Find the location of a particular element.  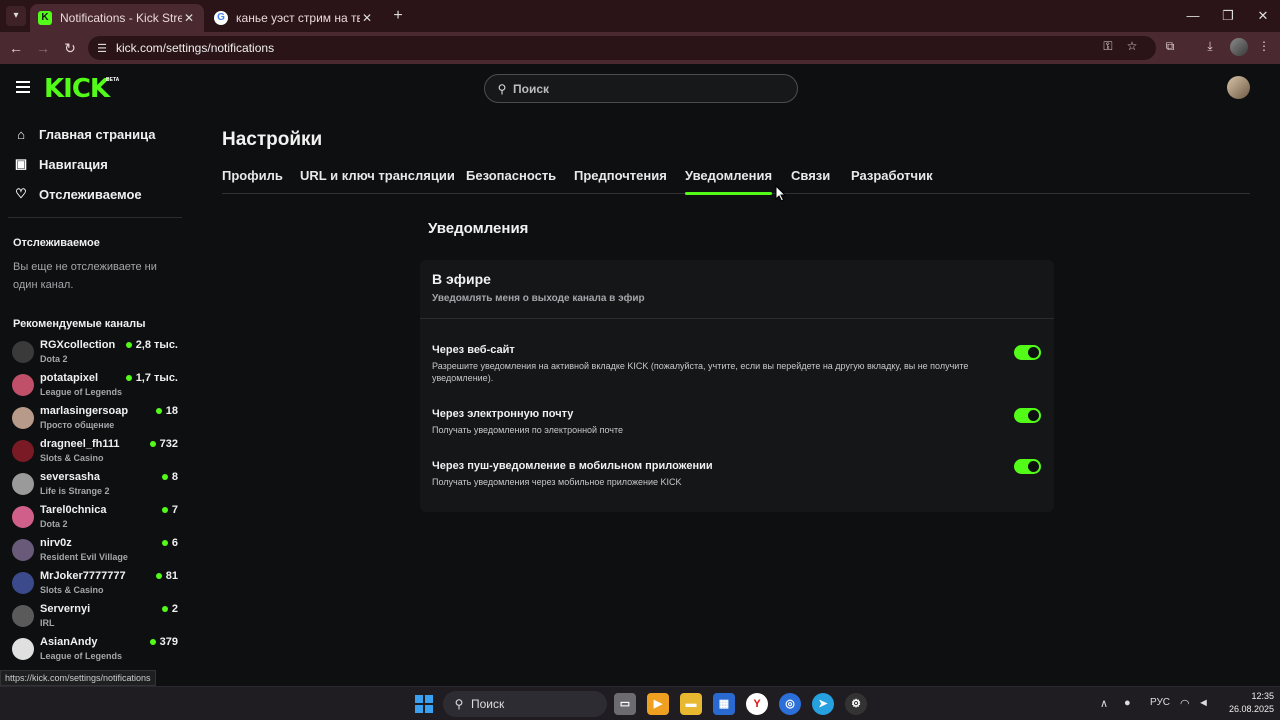

google-favicon-icon: G is located at coordinates (221, 18).